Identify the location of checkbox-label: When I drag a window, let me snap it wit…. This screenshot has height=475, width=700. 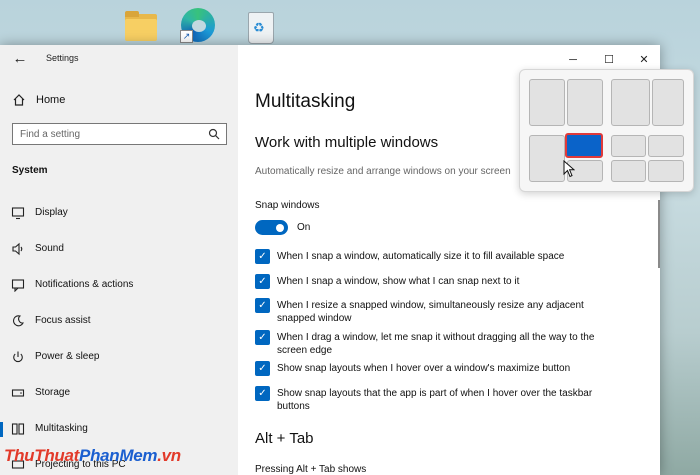
(436, 344).